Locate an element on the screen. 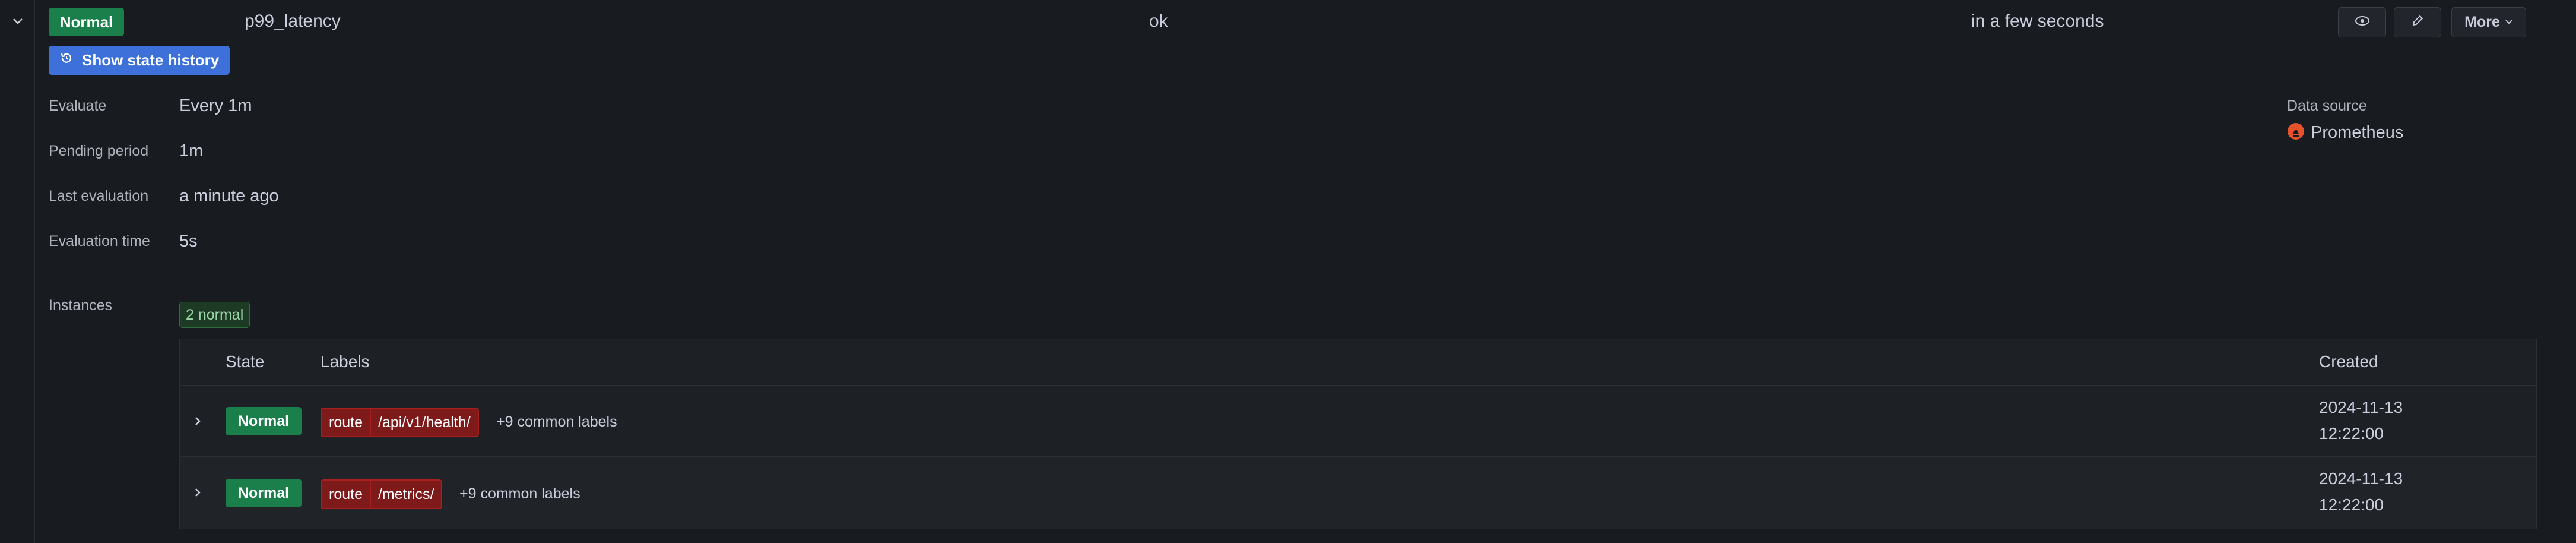  pending-period-value: 1m is located at coordinates (191, 150).